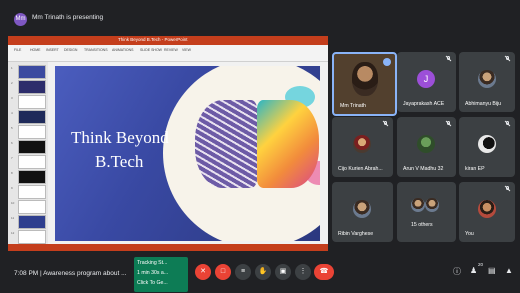 The width and height of the screenshot is (520, 293). What do you see at coordinates (151, 50) in the screenshot?
I see `ribbon-tab: SLIDE SHOW` at bounding box center [151, 50].